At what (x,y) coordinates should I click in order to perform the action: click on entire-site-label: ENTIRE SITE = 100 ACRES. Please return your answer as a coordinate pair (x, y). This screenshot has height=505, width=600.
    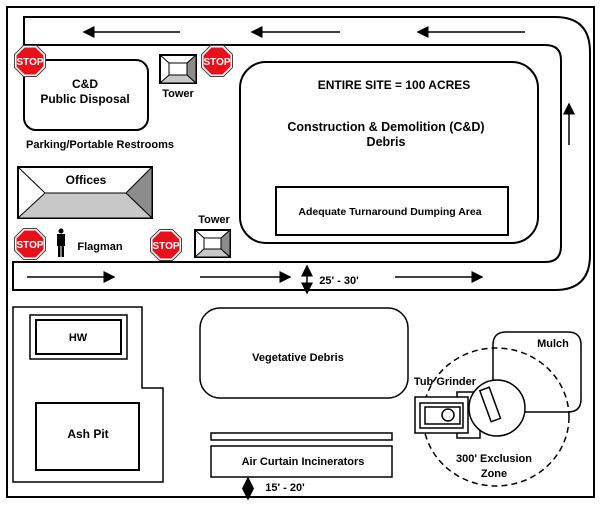
    Looking at the image, I should click on (394, 85).